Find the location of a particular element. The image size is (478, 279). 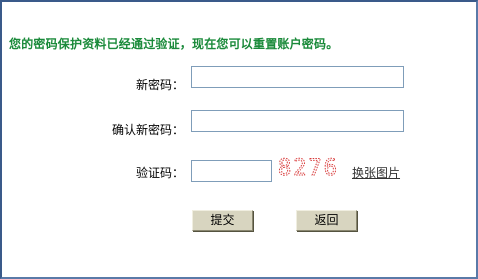

confirm-password-field is located at coordinates (297, 121).